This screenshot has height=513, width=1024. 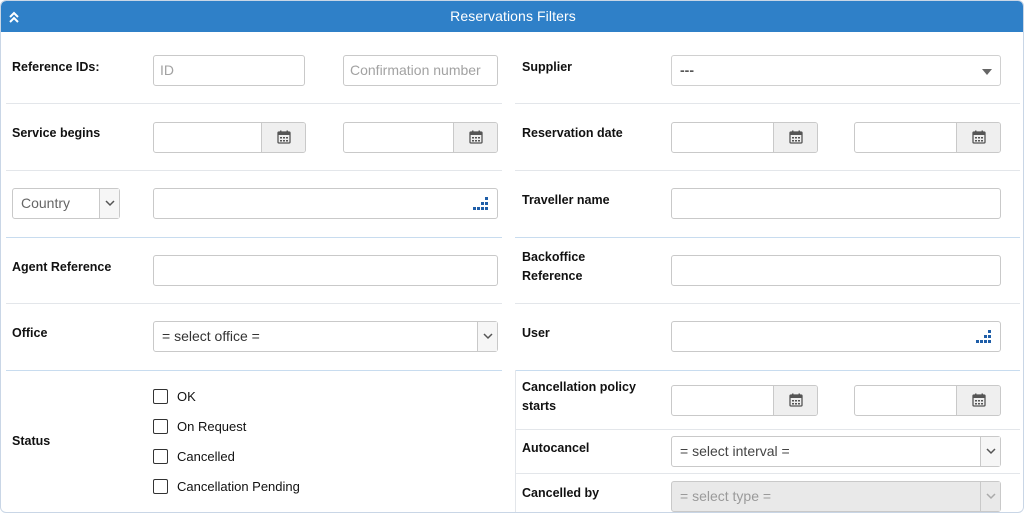 I want to click on status-option-ok: OK, so click(x=253, y=397).